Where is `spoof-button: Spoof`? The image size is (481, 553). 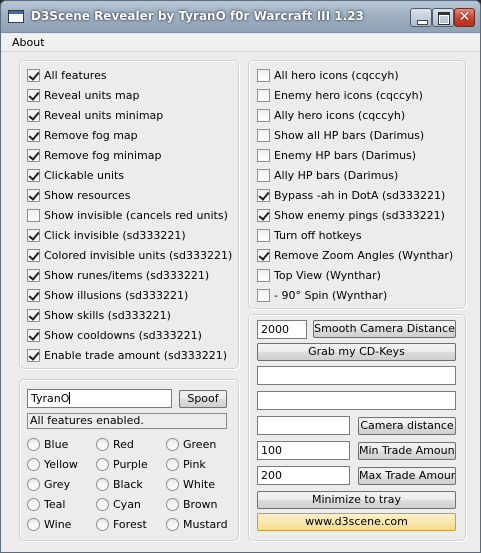 spoof-button: Spoof is located at coordinates (203, 399).